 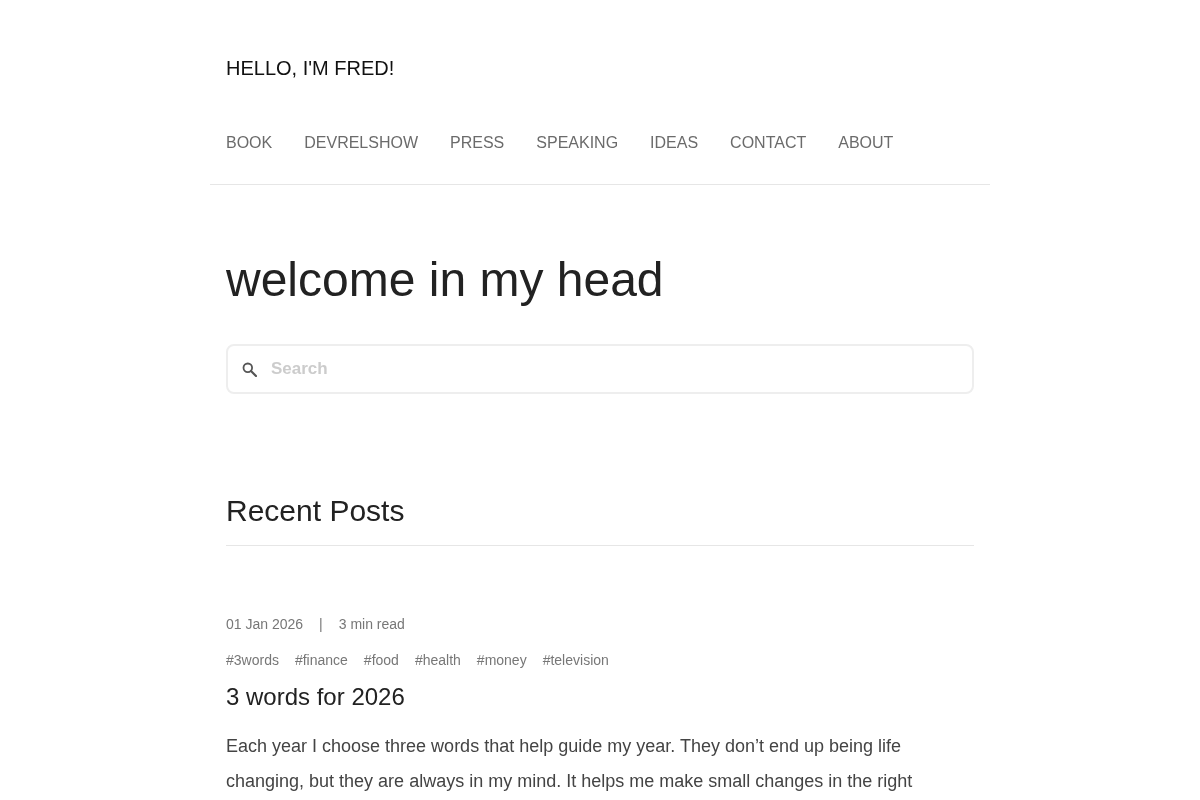 I want to click on post-title: 3 words for 2026, so click(x=315, y=697).